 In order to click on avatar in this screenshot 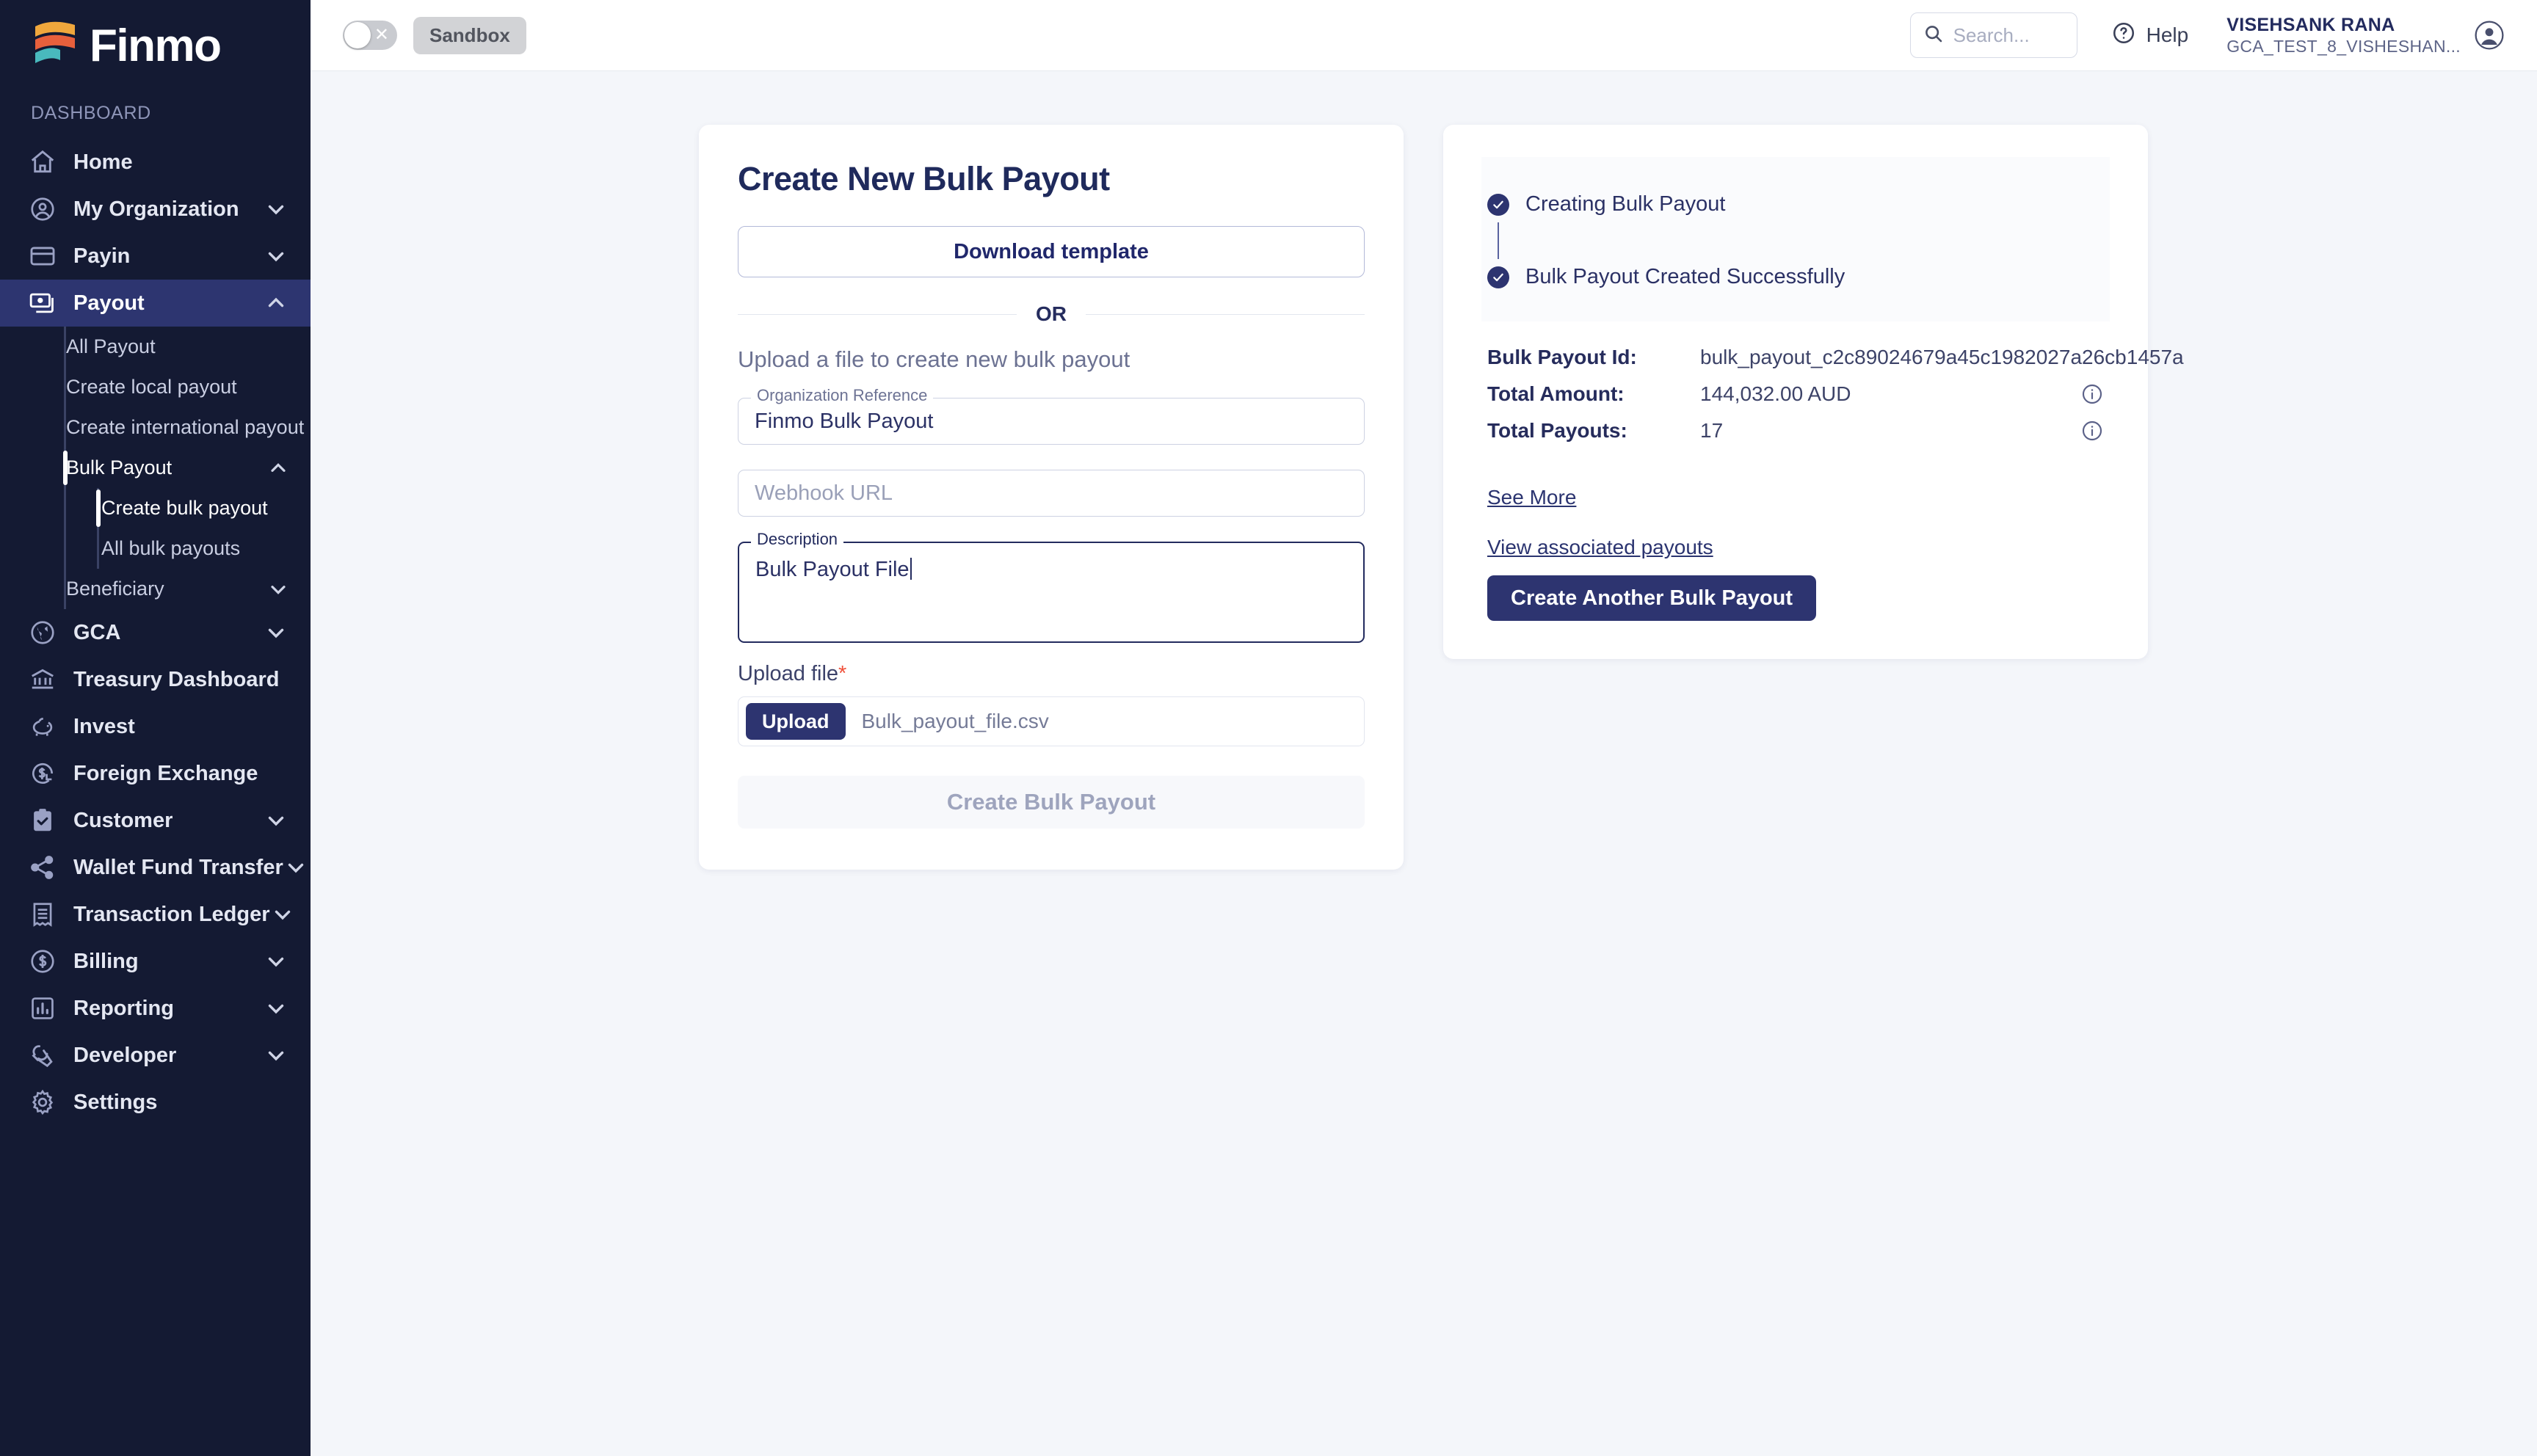, I will do `click(2489, 35)`.